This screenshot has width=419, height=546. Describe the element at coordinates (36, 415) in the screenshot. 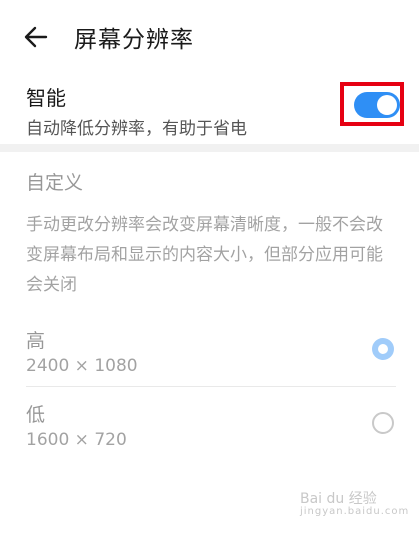

I see `option-low-label: 低` at that location.